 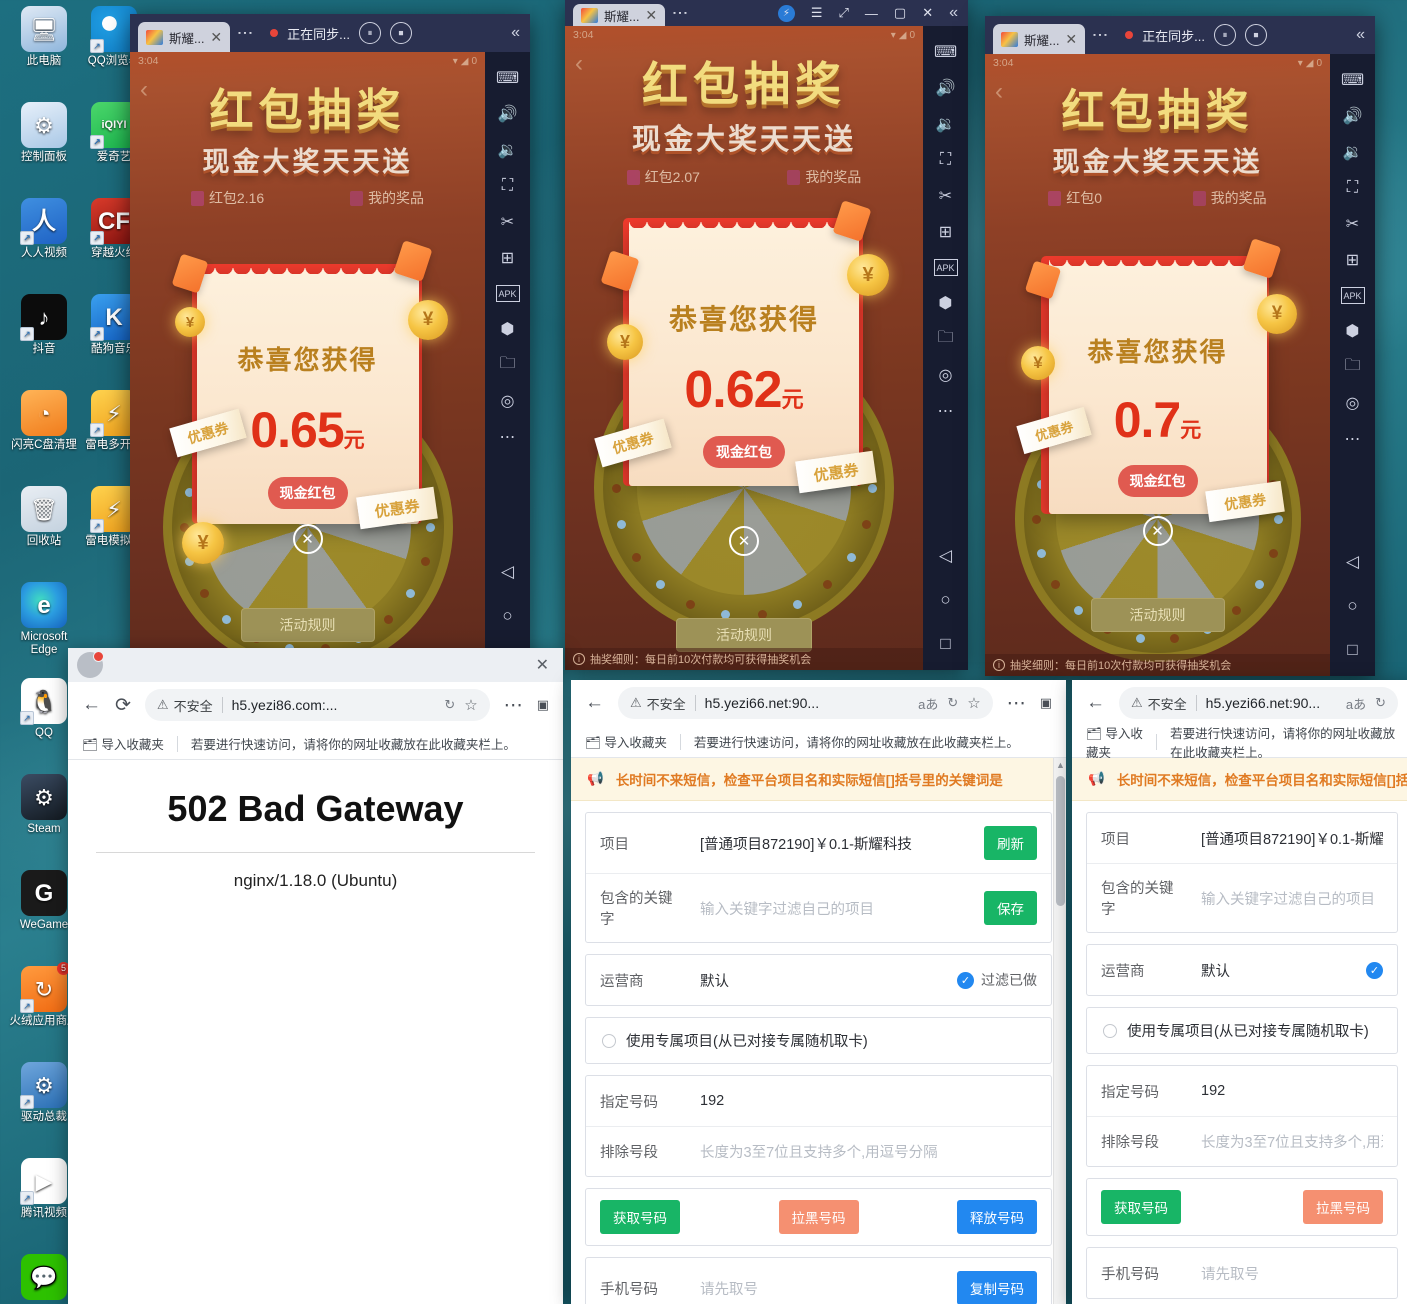 What do you see at coordinates (507, 369) in the screenshot?
I see `emulator-sidebar-1: ⌨🔊🔉⛶✂⊞APK⬢🗀◎⋯◁○□` at bounding box center [507, 369].